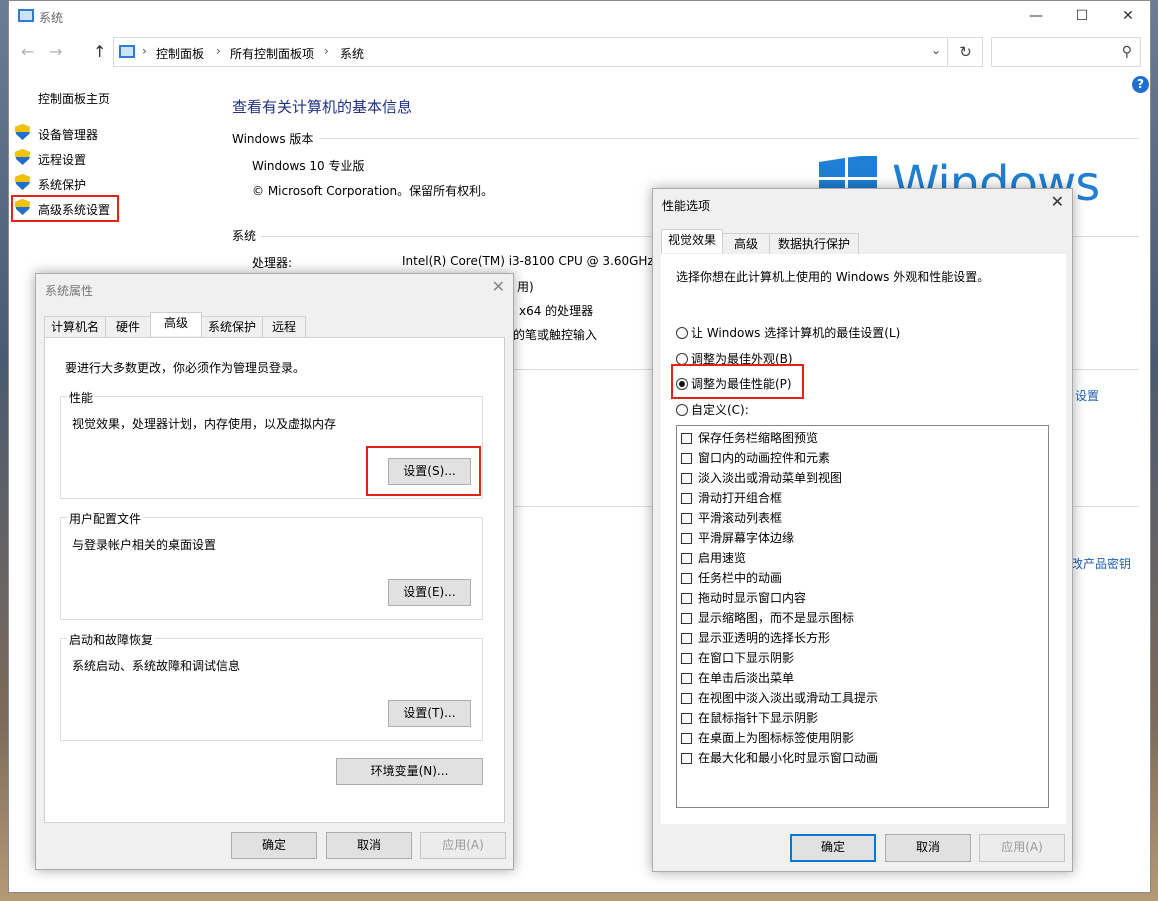 The width and height of the screenshot is (1158, 901). Describe the element at coordinates (127, 51) in the screenshot. I see `control-panel-icon` at that location.